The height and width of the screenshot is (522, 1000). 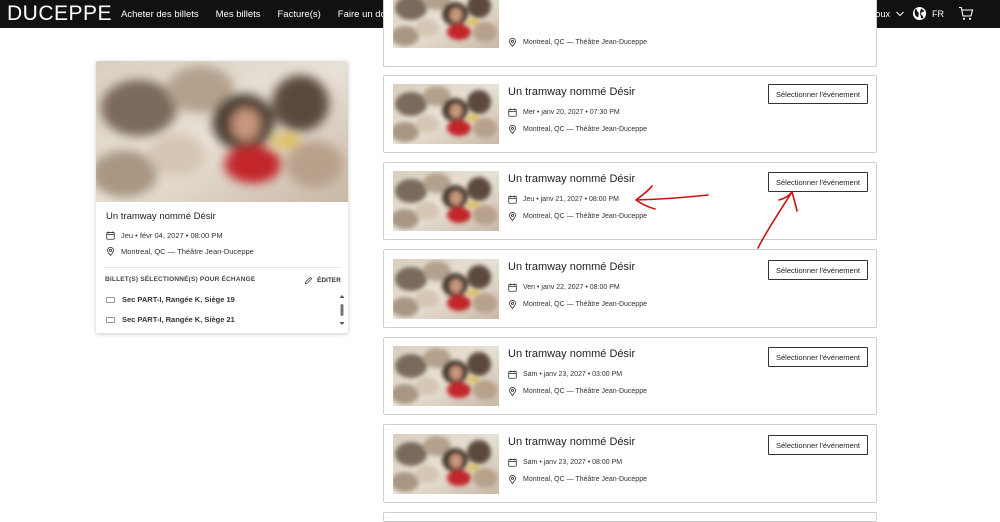 I want to click on divider, so click(x=222, y=267).